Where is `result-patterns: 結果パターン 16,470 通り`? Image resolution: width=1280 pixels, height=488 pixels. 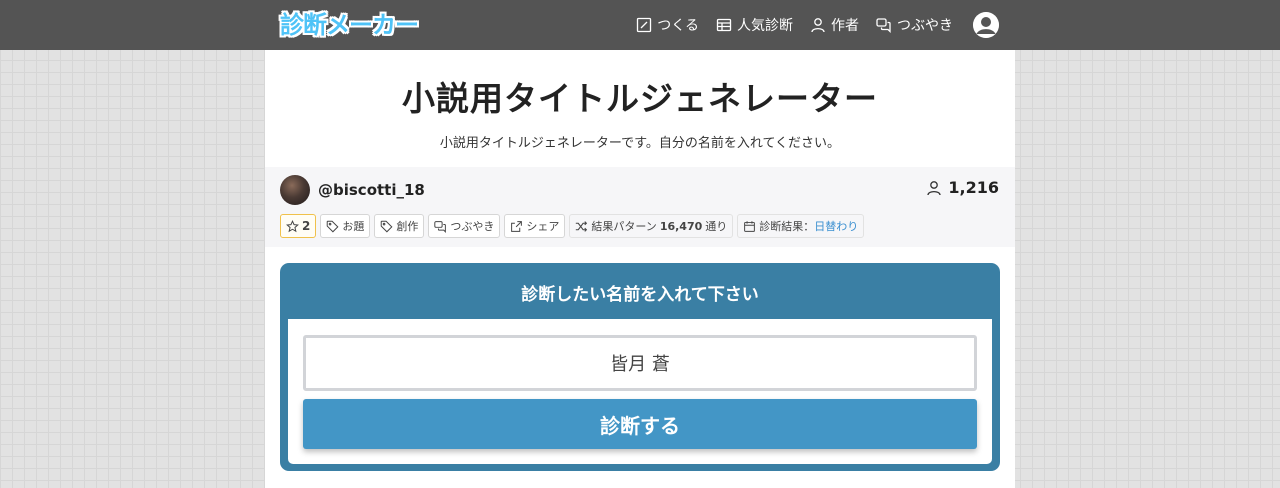 result-patterns: 結果パターン 16,470 通り is located at coordinates (651, 226).